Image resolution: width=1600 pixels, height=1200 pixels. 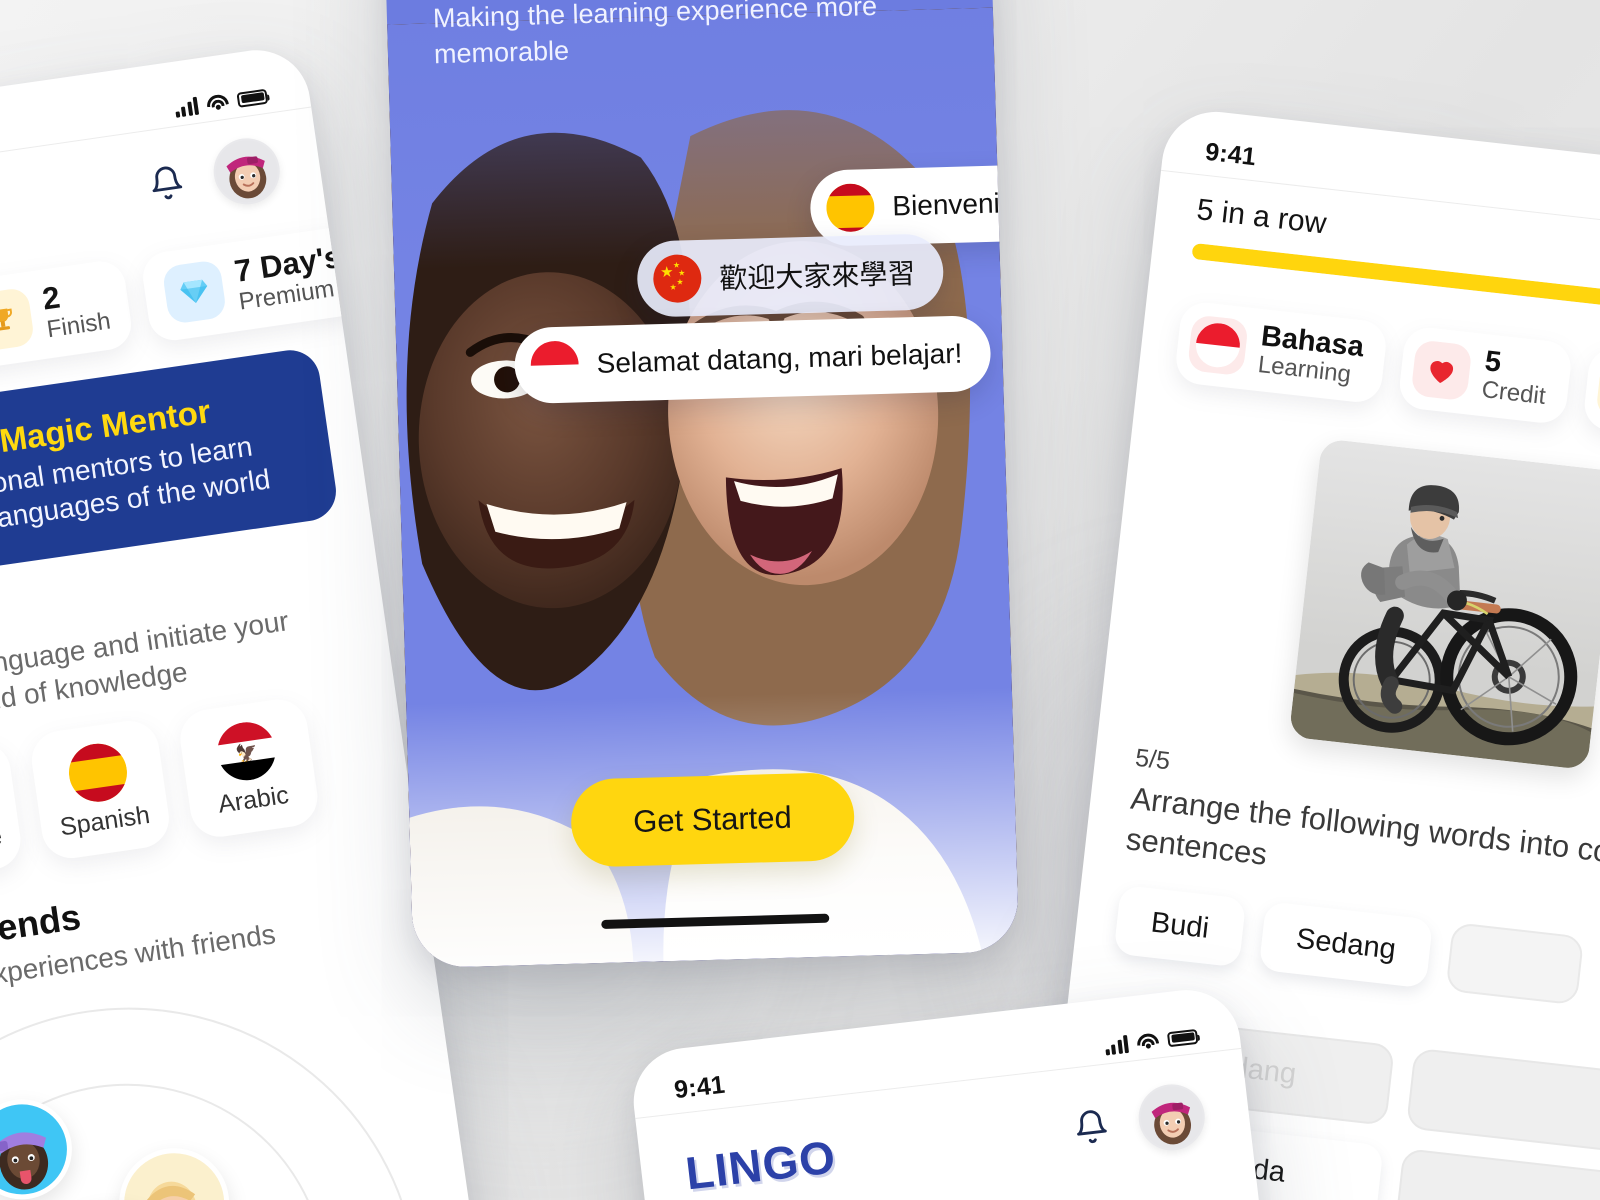 What do you see at coordinates (12, 811) in the screenshot?
I see `language-card-chinese: ★ ★ ★ ★ ★ Chinese` at bounding box center [12, 811].